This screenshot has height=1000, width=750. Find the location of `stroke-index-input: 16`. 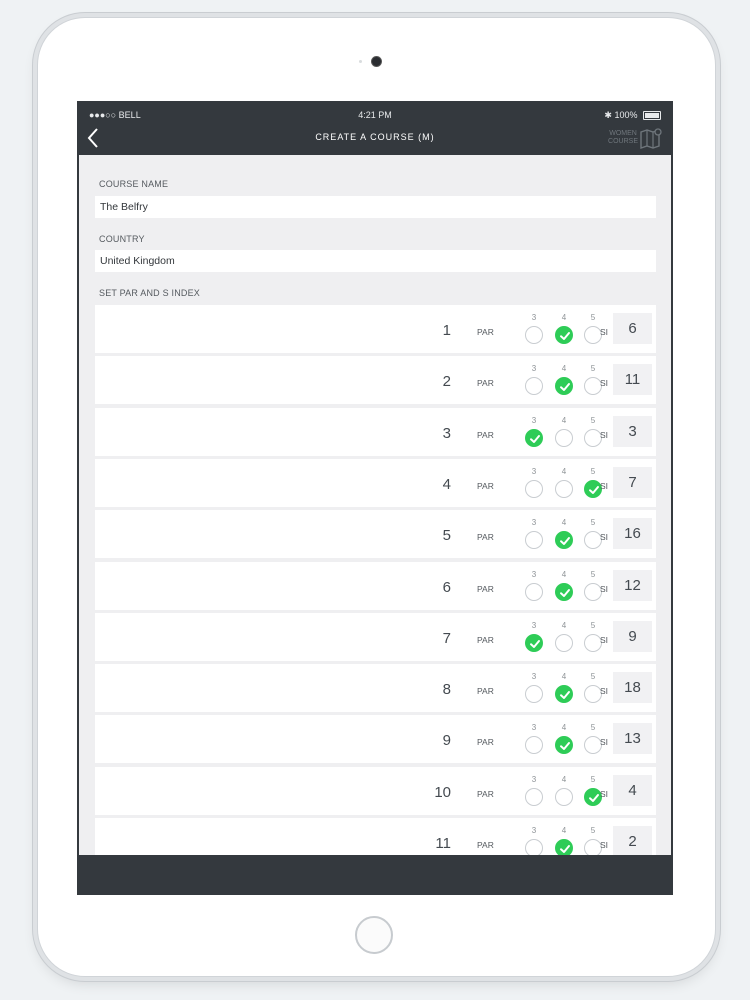

stroke-index-input: 16 is located at coordinates (632, 534).